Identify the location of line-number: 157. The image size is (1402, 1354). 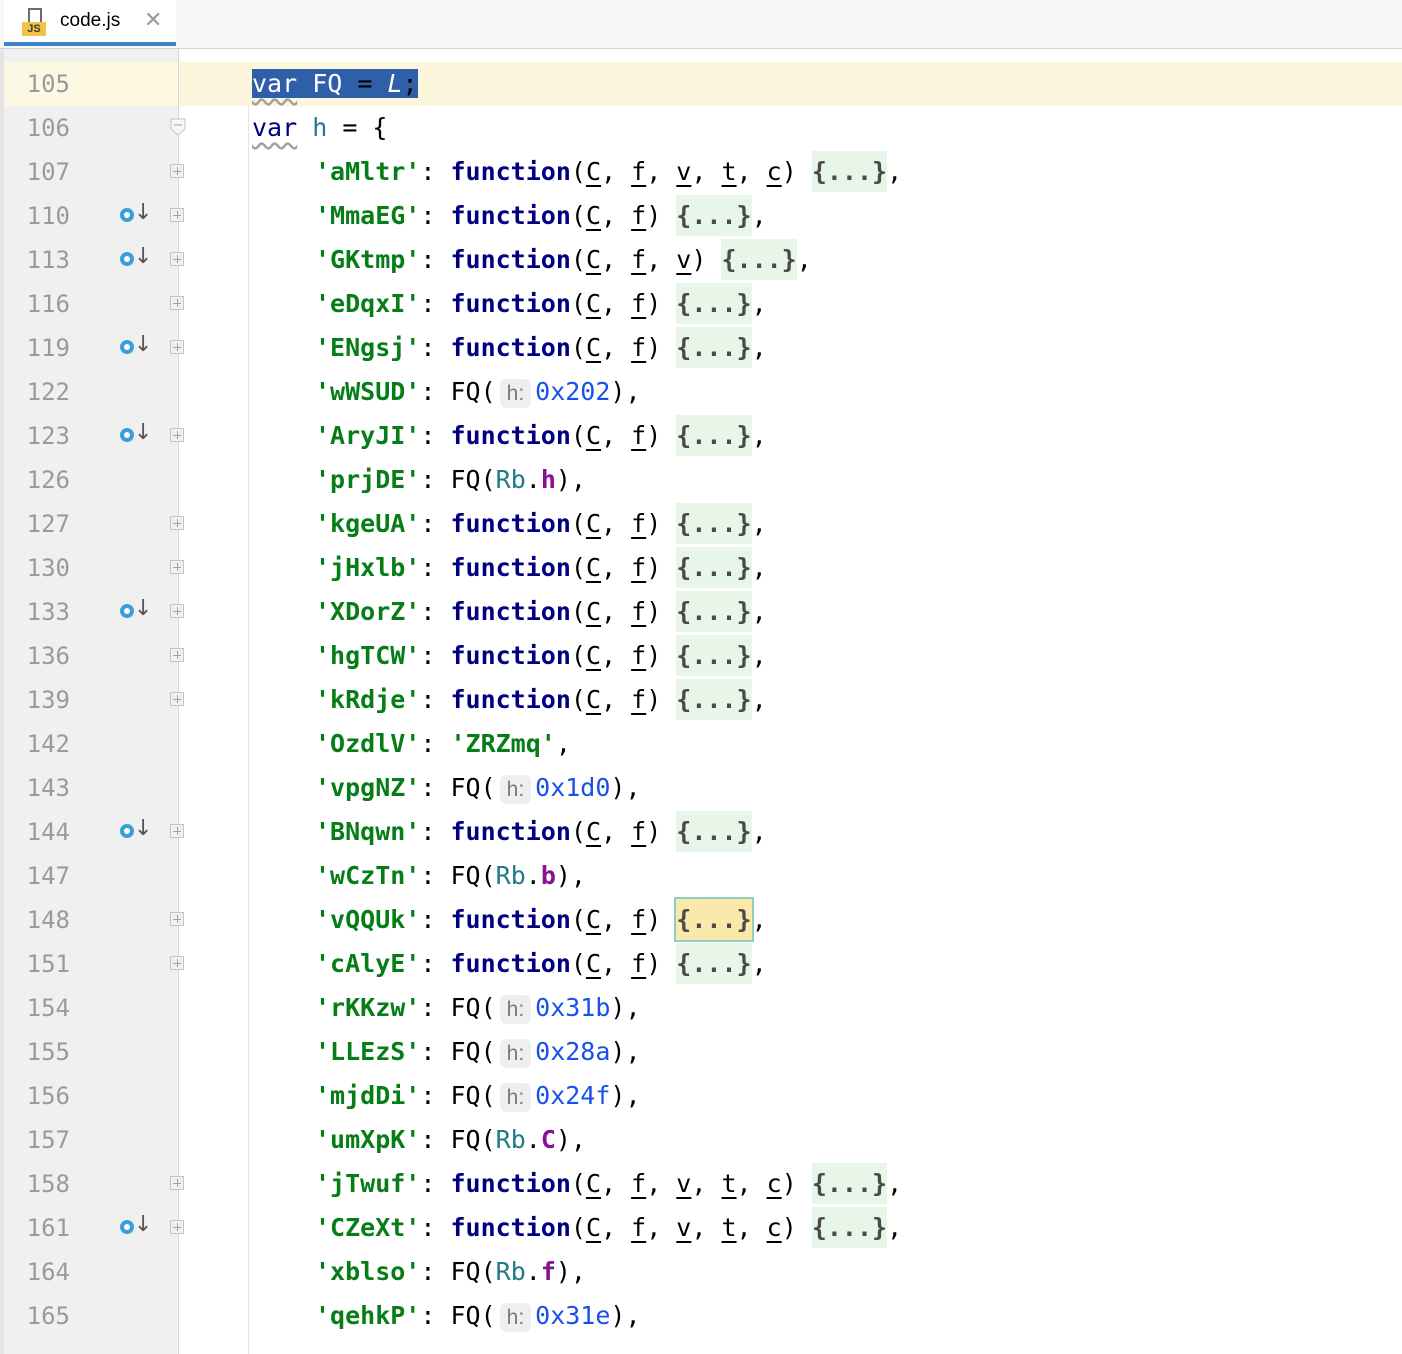
(37, 1140).